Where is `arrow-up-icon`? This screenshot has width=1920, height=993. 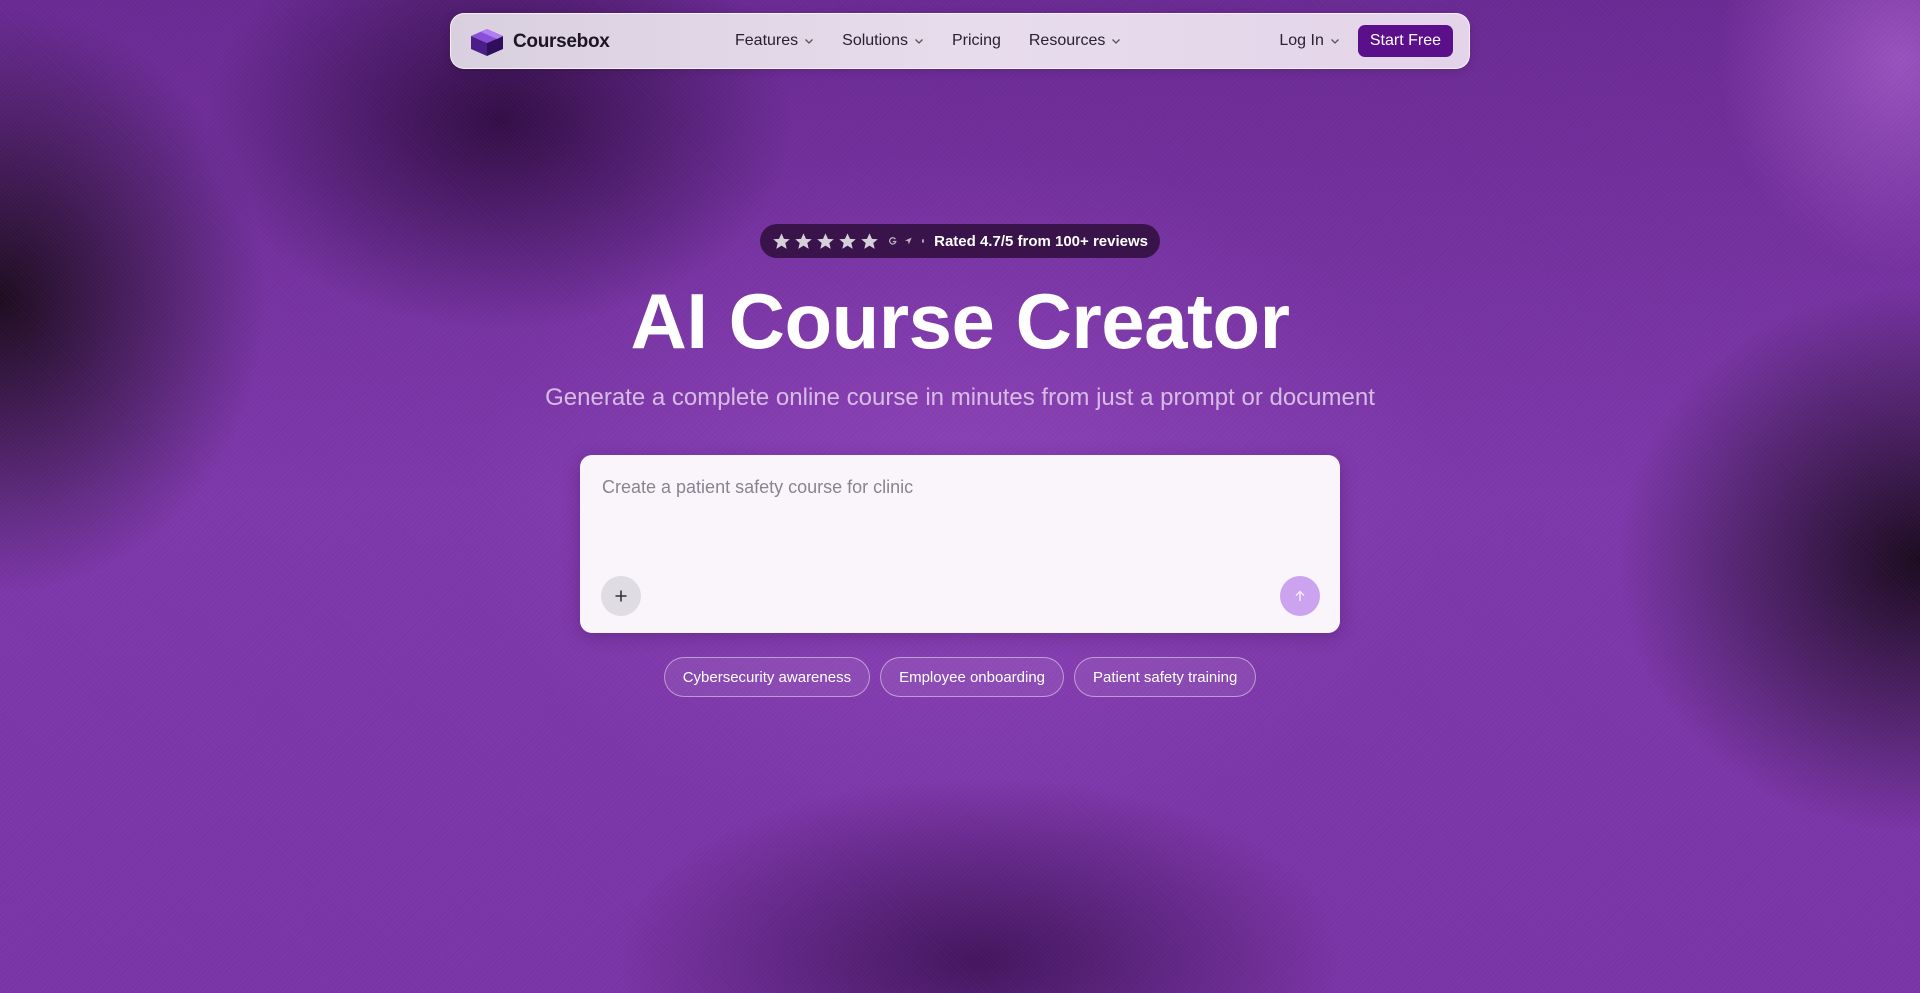 arrow-up-icon is located at coordinates (1300, 595).